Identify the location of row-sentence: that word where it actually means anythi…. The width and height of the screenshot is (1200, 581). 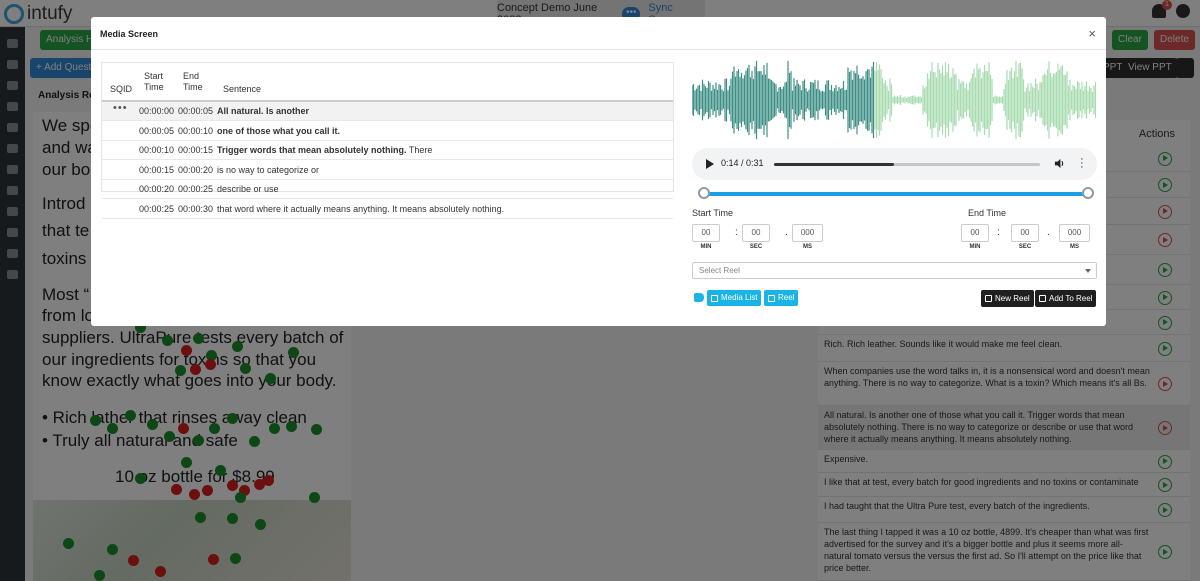
(360, 209).